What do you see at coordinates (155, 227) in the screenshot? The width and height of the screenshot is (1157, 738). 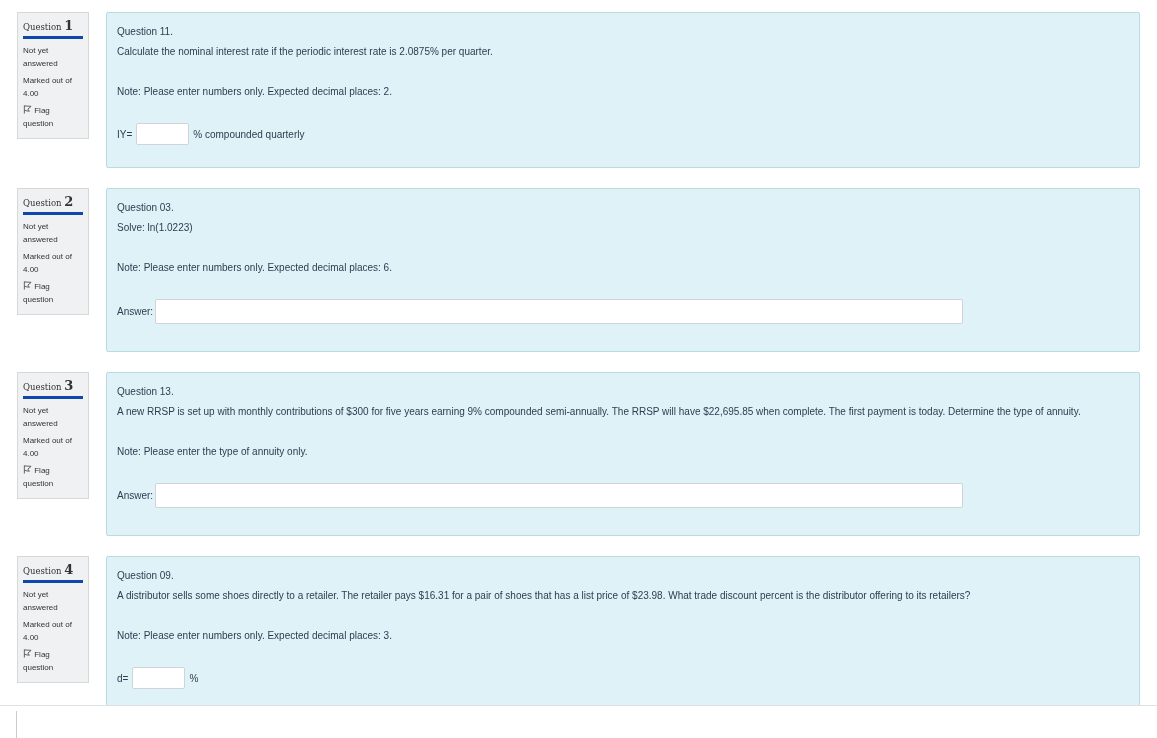 I see `question-text: Solve: ln(1.0223)` at bounding box center [155, 227].